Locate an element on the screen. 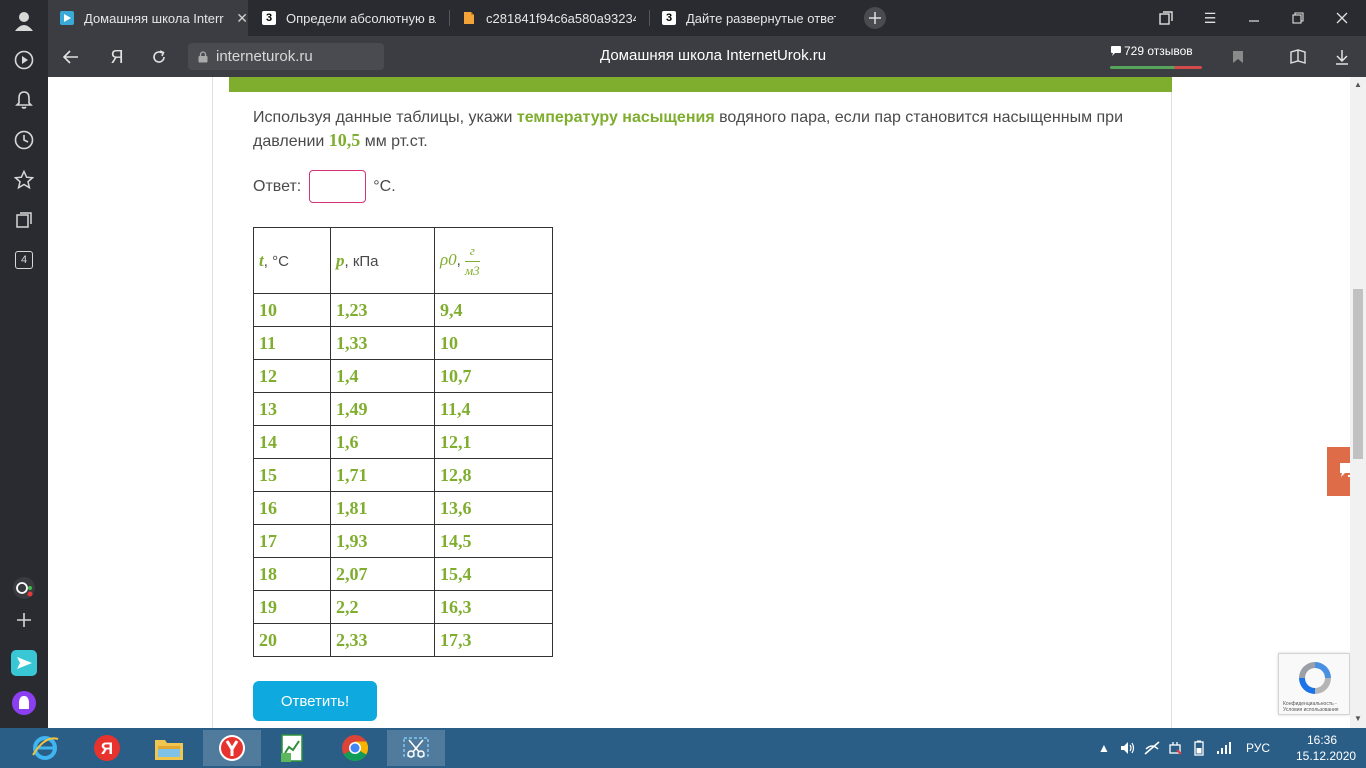 This screenshot has width=1366, height=768. profile-icon is located at coordinates (24, 21).